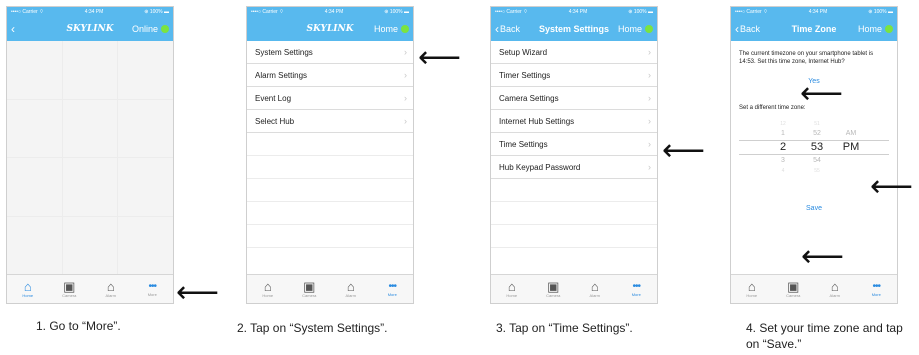 The width and height of the screenshot is (919, 355). What do you see at coordinates (90, 29) in the screenshot?
I see `nav-bar: ‹ SKYLINK Online` at bounding box center [90, 29].